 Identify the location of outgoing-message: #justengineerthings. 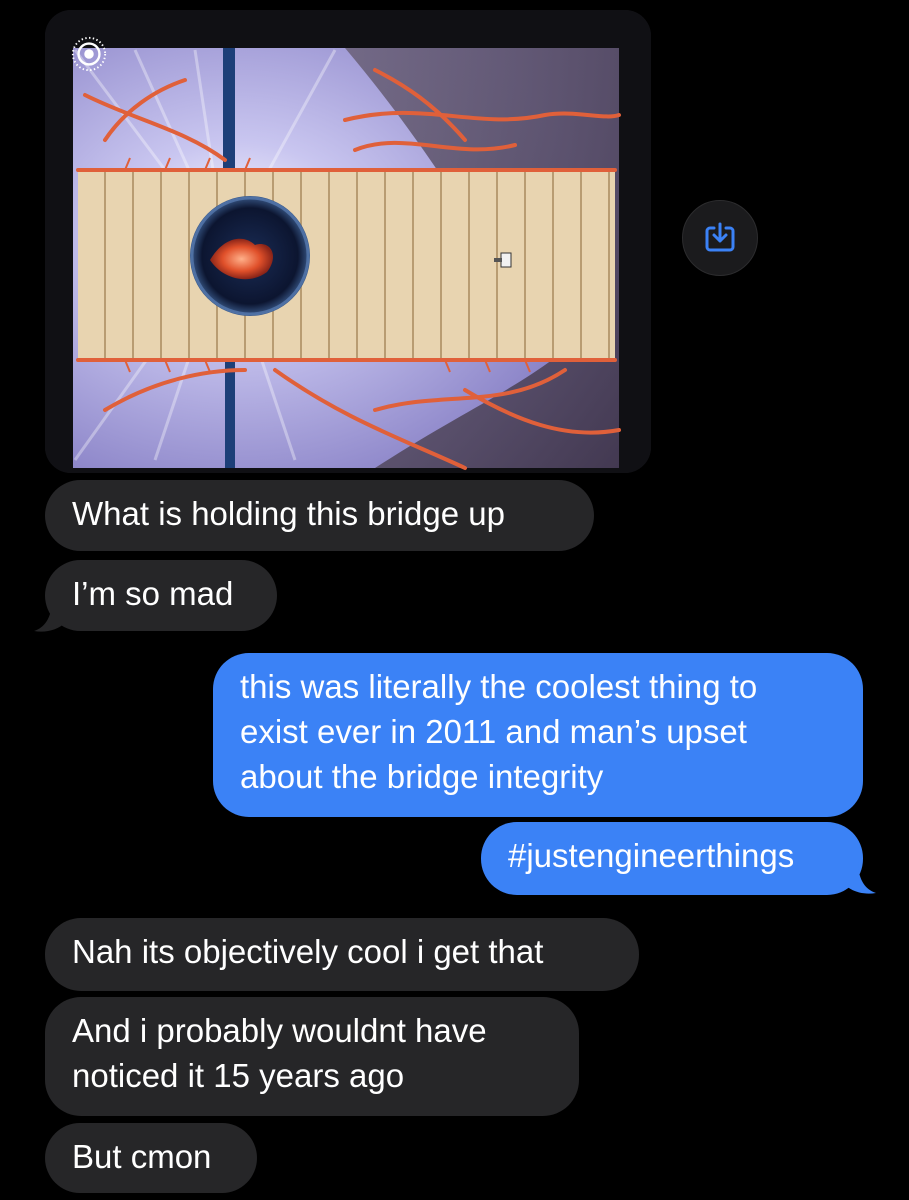
(672, 858).